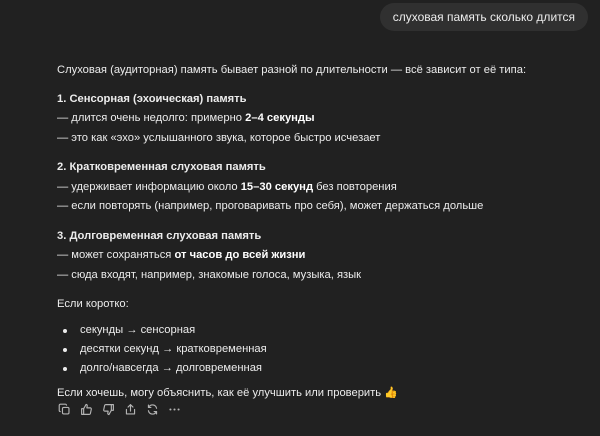 The height and width of the screenshot is (436, 600). I want to click on section-title: 2. Кратковременная слуховая память, so click(161, 167).